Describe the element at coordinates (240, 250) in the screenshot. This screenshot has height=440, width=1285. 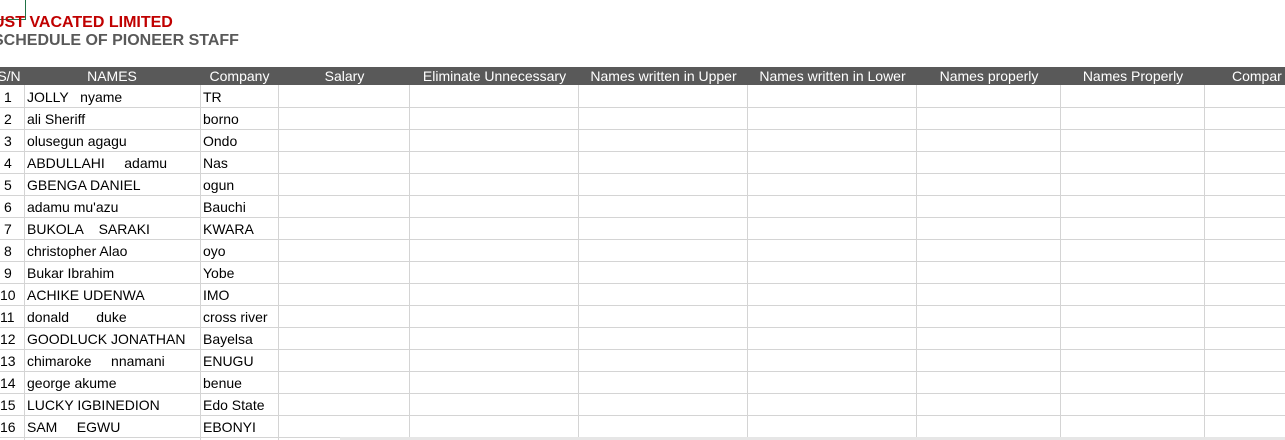
I see `cell-company: oyo` at that location.